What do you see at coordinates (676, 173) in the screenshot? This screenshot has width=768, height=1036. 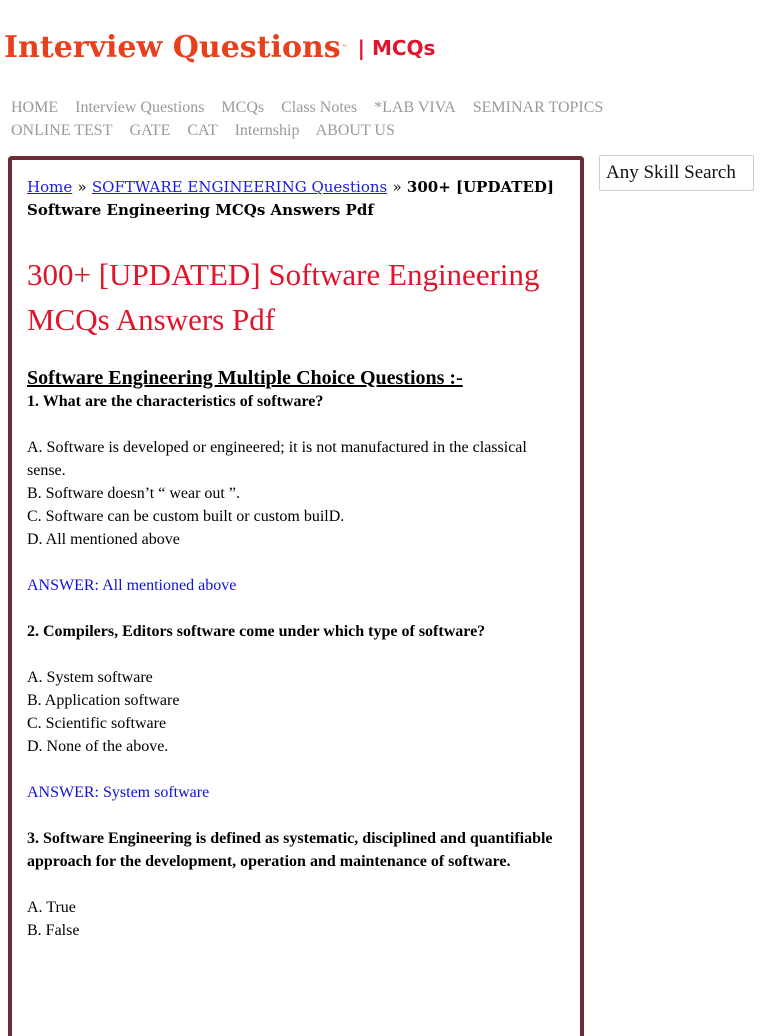 I see `skill-search-input` at bounding box center [676, 173].